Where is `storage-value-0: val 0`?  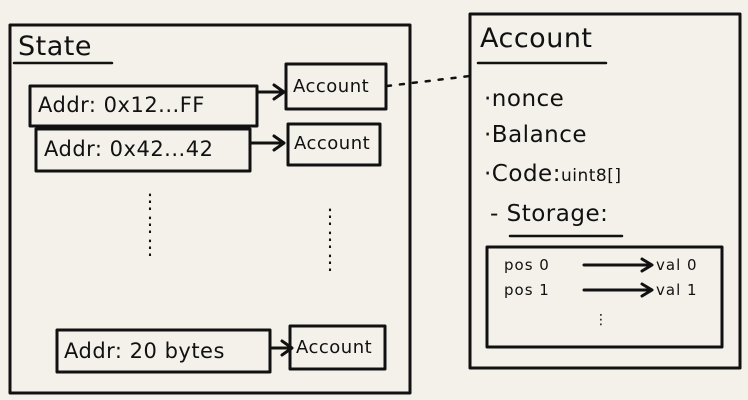 storage-value-0: val 0 is located at coordinates (677, 265).